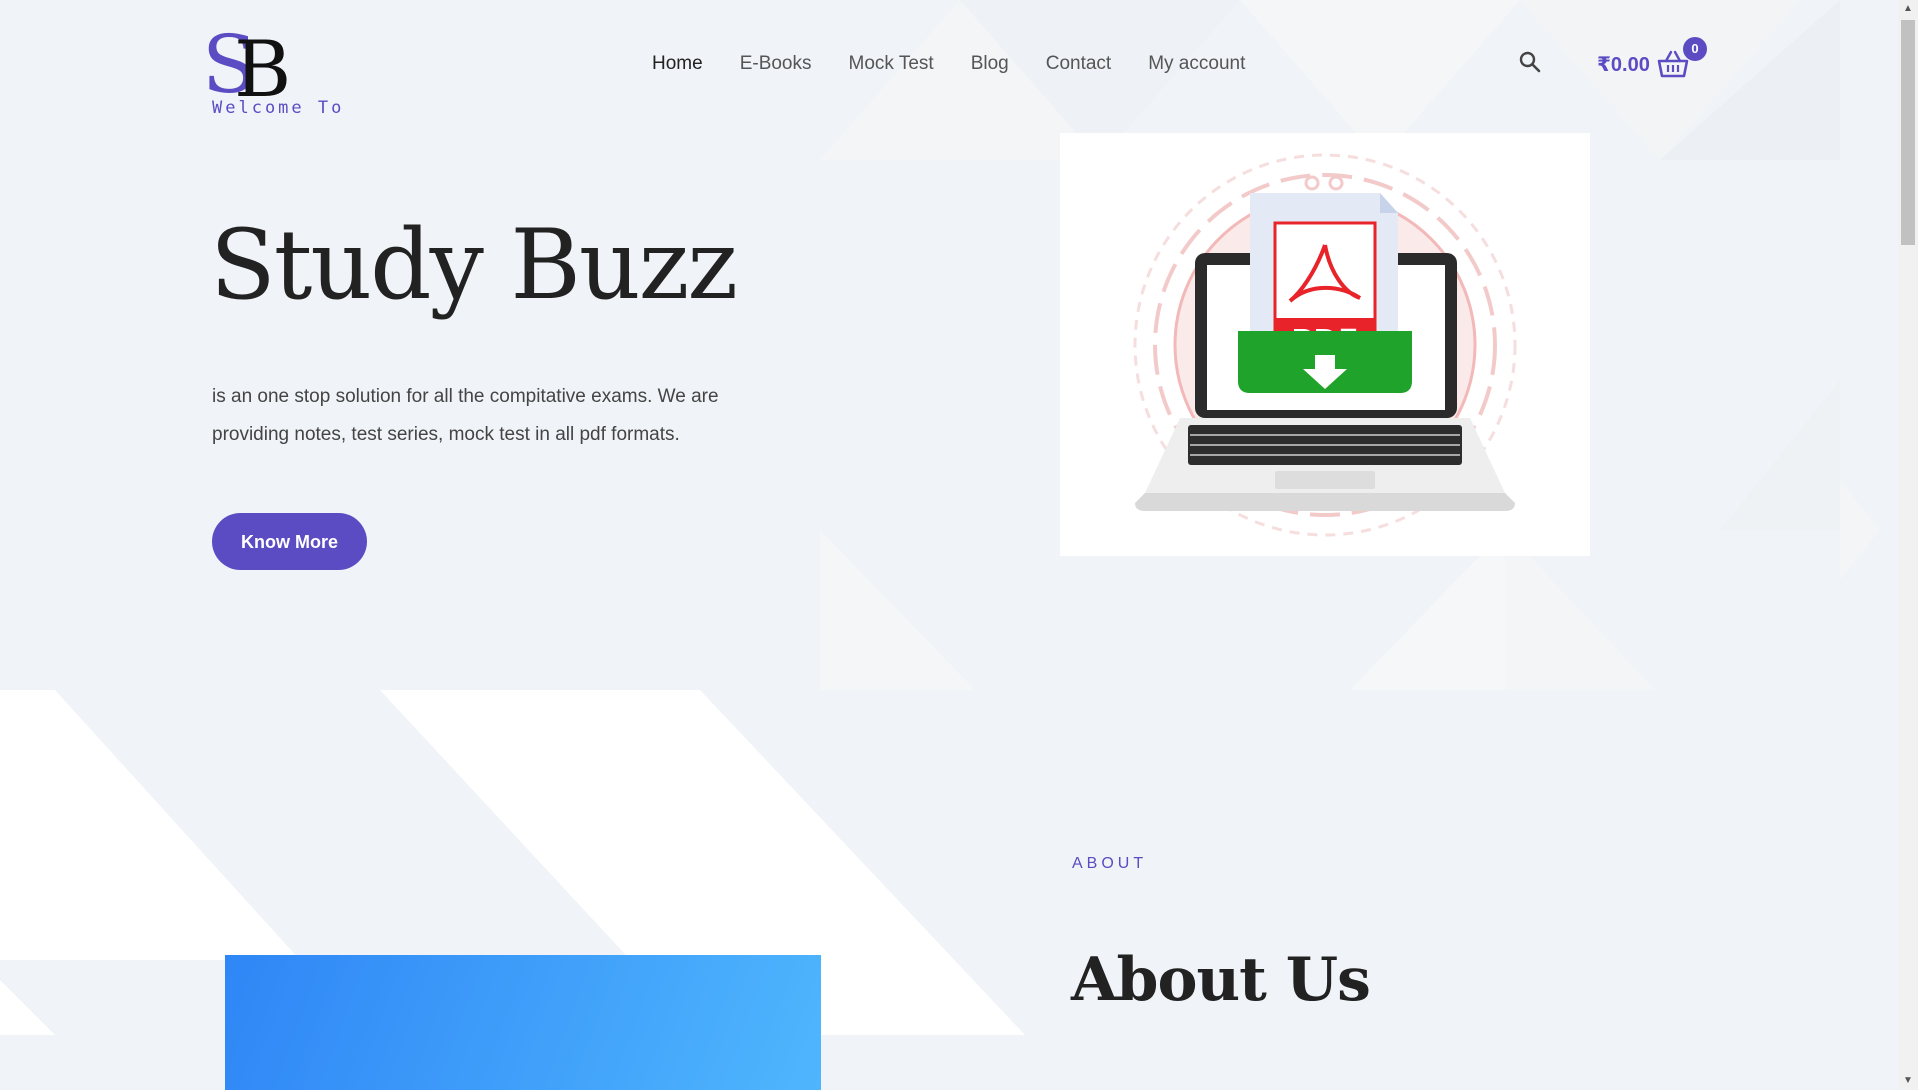 The width and height of the screenshot is (1918, 1090). I want to click on nav-my-account: My account, so click(1196, 64).